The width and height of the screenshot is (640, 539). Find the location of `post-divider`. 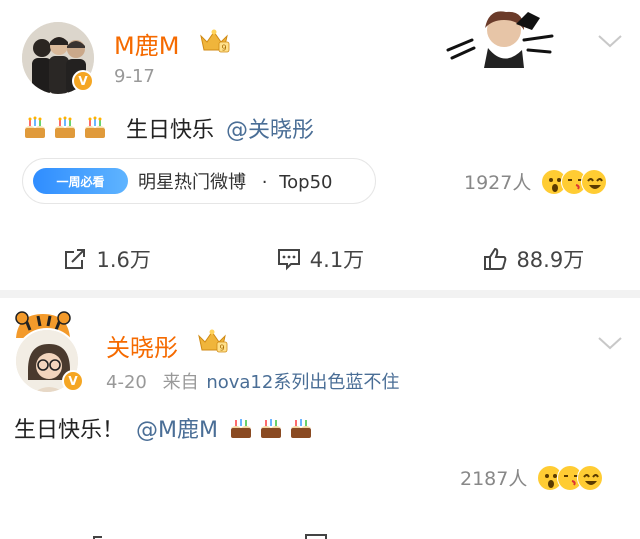

post-divider is located at coordinates (320, 294).